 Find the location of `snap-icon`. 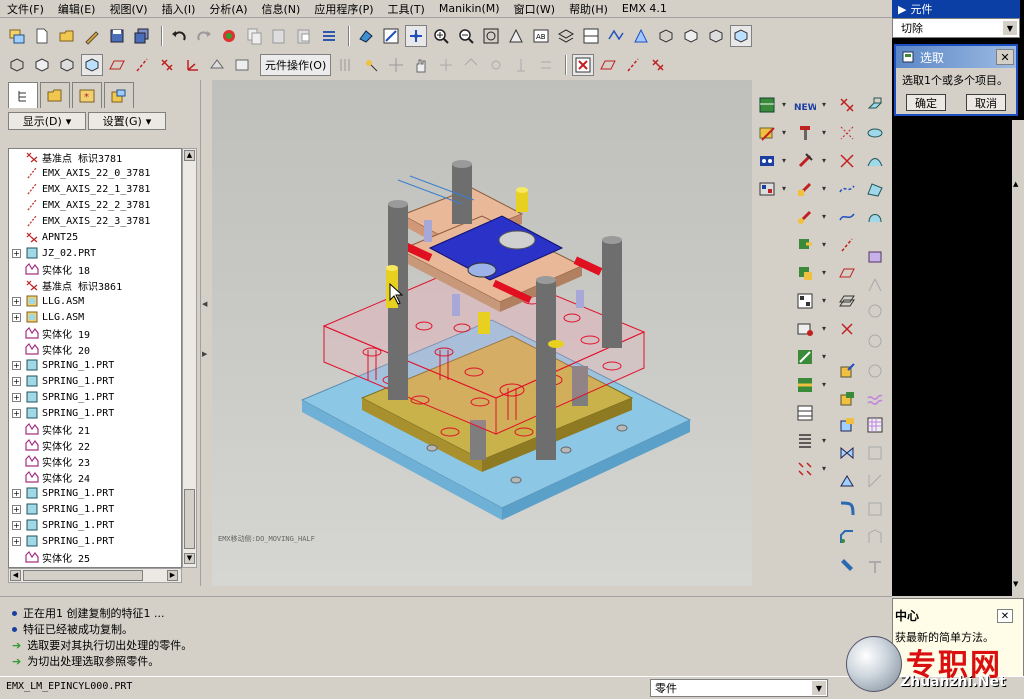

snap-icon is located at coordinates (496, 65).